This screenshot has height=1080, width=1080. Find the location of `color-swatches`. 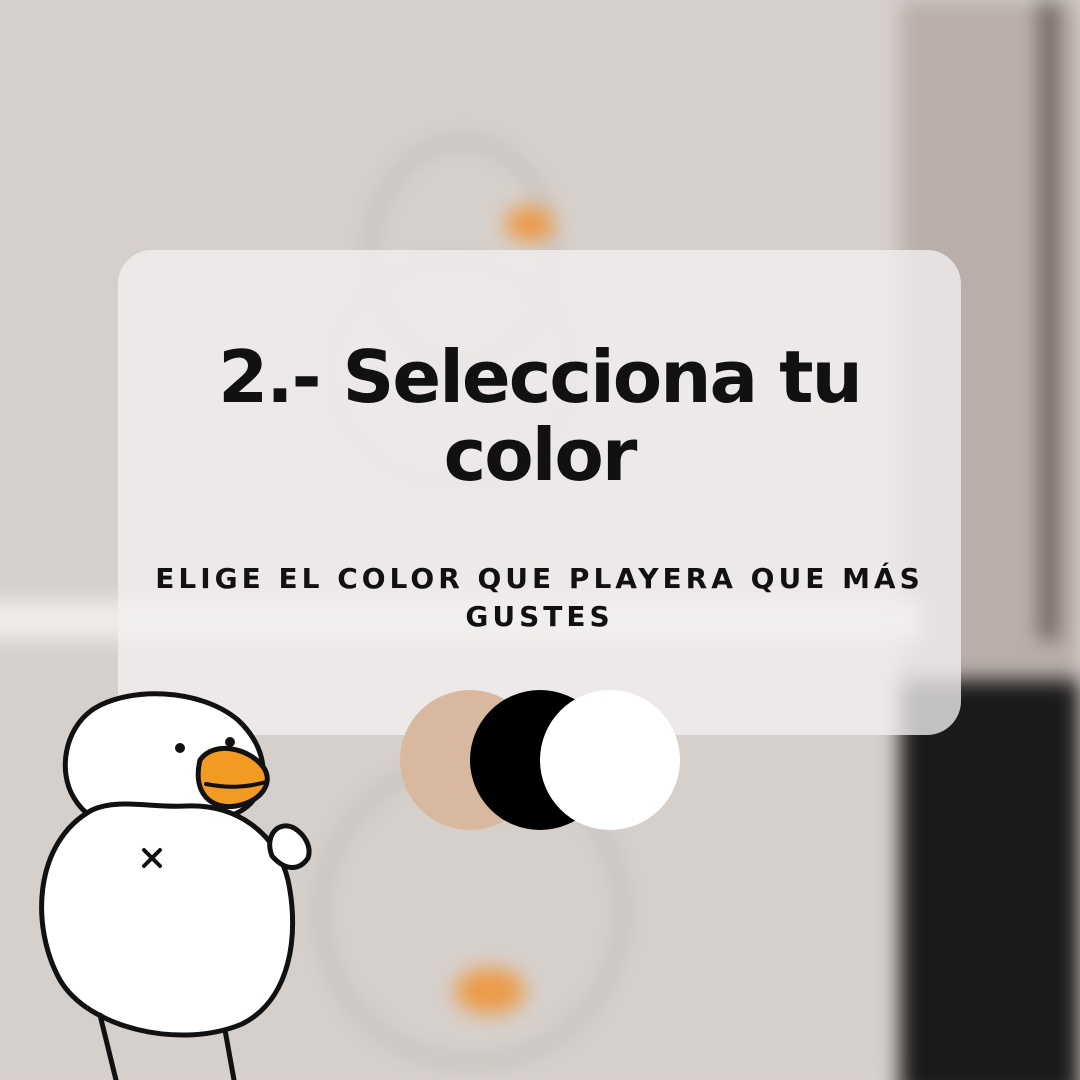

color-swatches is located at coordinates (541, 760).